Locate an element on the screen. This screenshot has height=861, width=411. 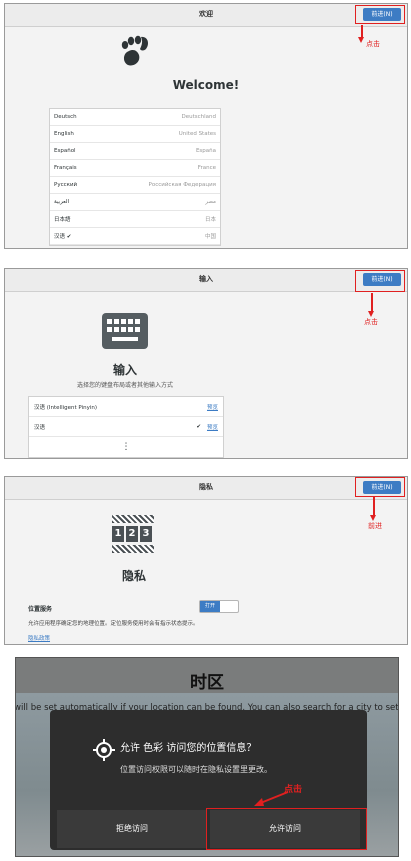
page-title: 时区 is located at coordinates (207, 683).